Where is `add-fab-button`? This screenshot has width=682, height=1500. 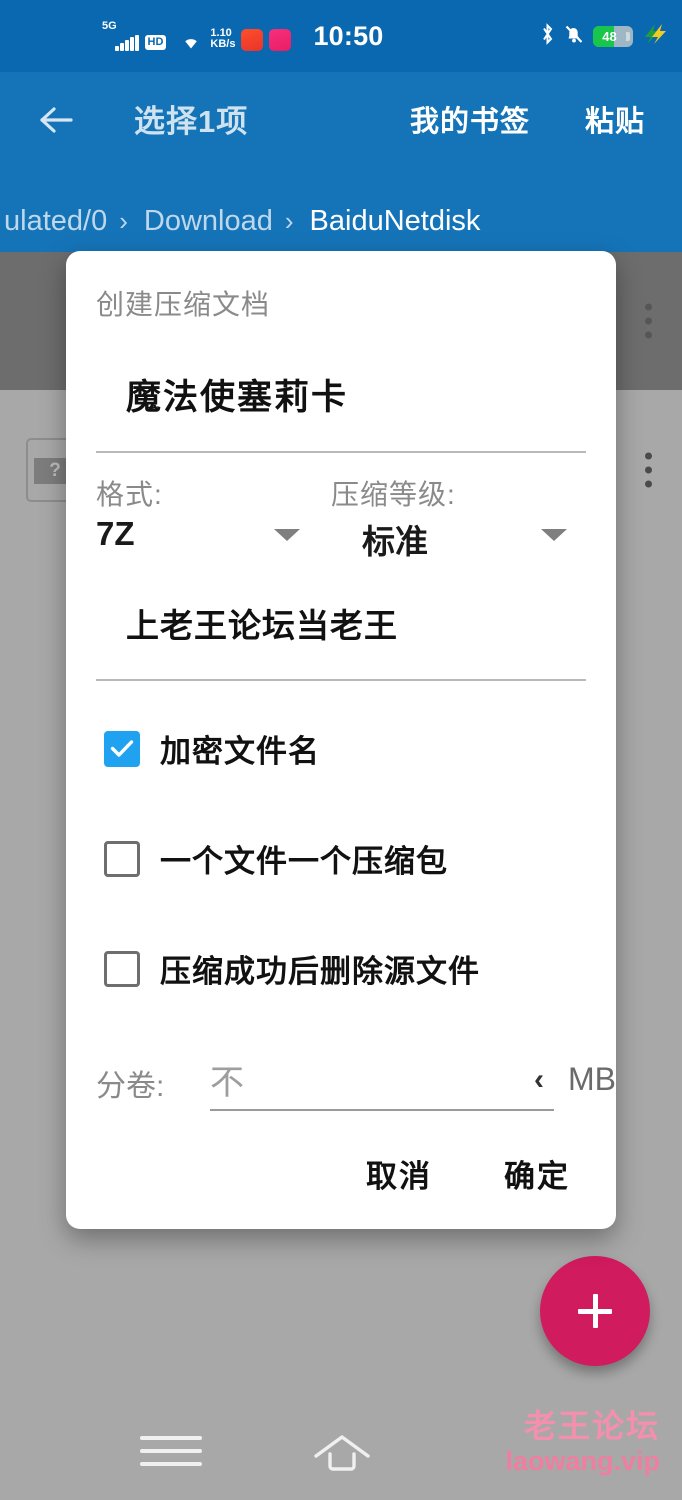 add-fab-button is located at coordinates (595, 1311).